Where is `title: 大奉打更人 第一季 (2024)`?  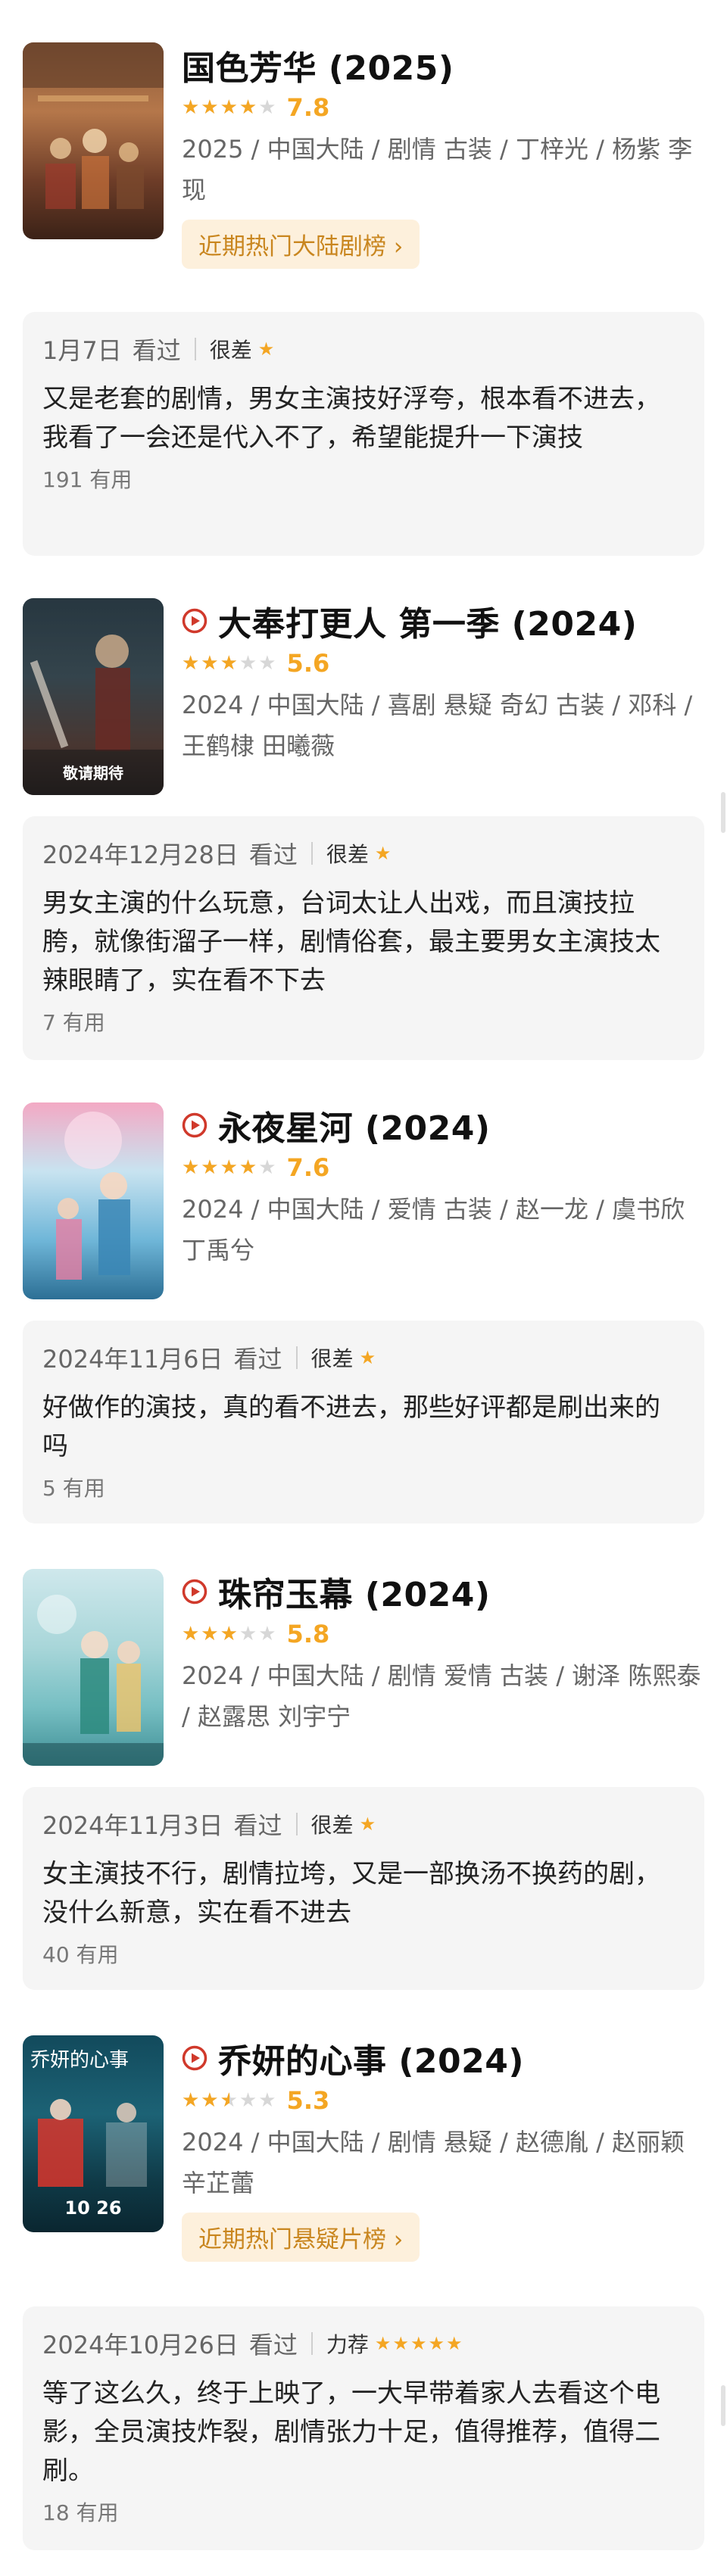 title: 大奉打更人 第一季 (2024) is located at coordinates (428, 621).